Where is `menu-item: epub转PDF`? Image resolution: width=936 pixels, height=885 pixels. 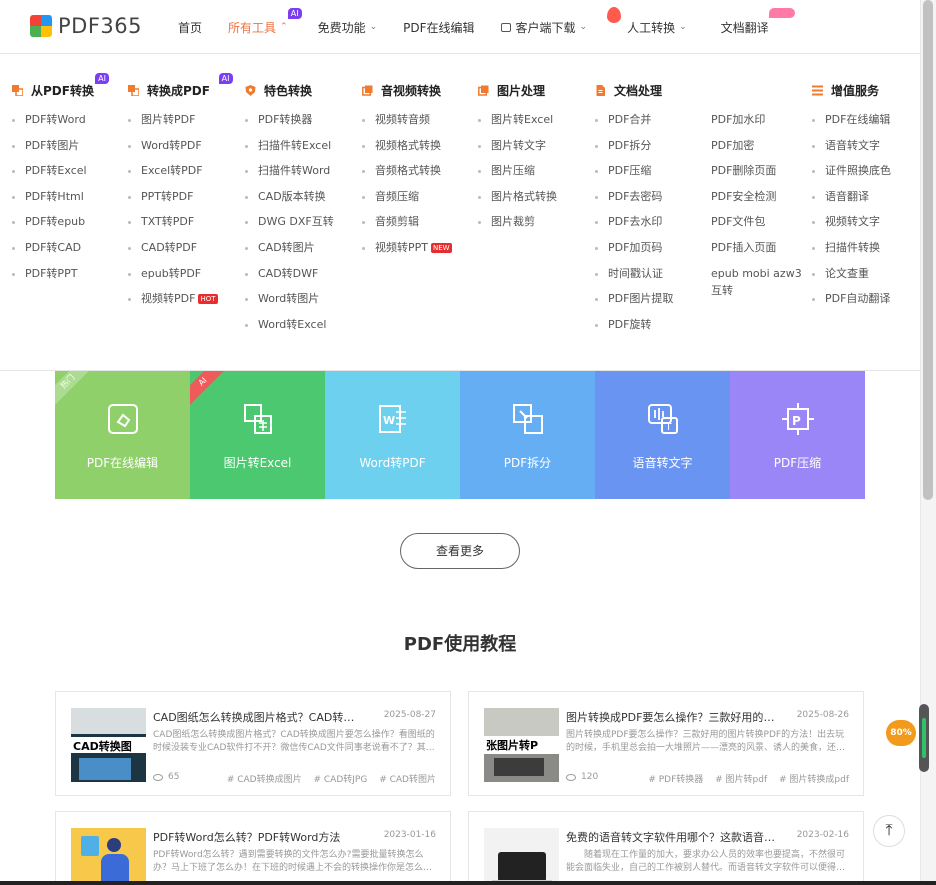
menu-item: epub转PDF is located at coordinates (173, 280).